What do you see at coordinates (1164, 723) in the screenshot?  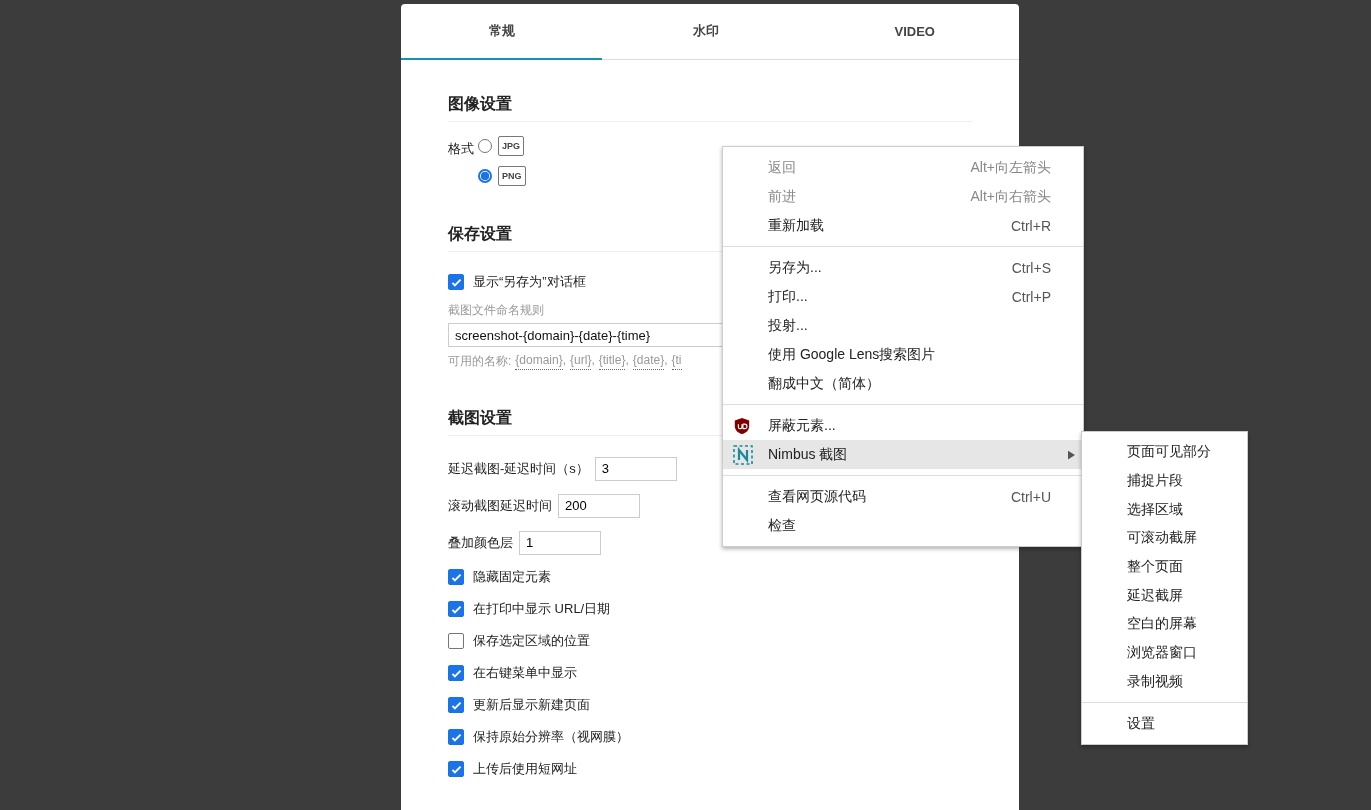 I see `menu-item: 设置` at bounding box center [1164, 723].